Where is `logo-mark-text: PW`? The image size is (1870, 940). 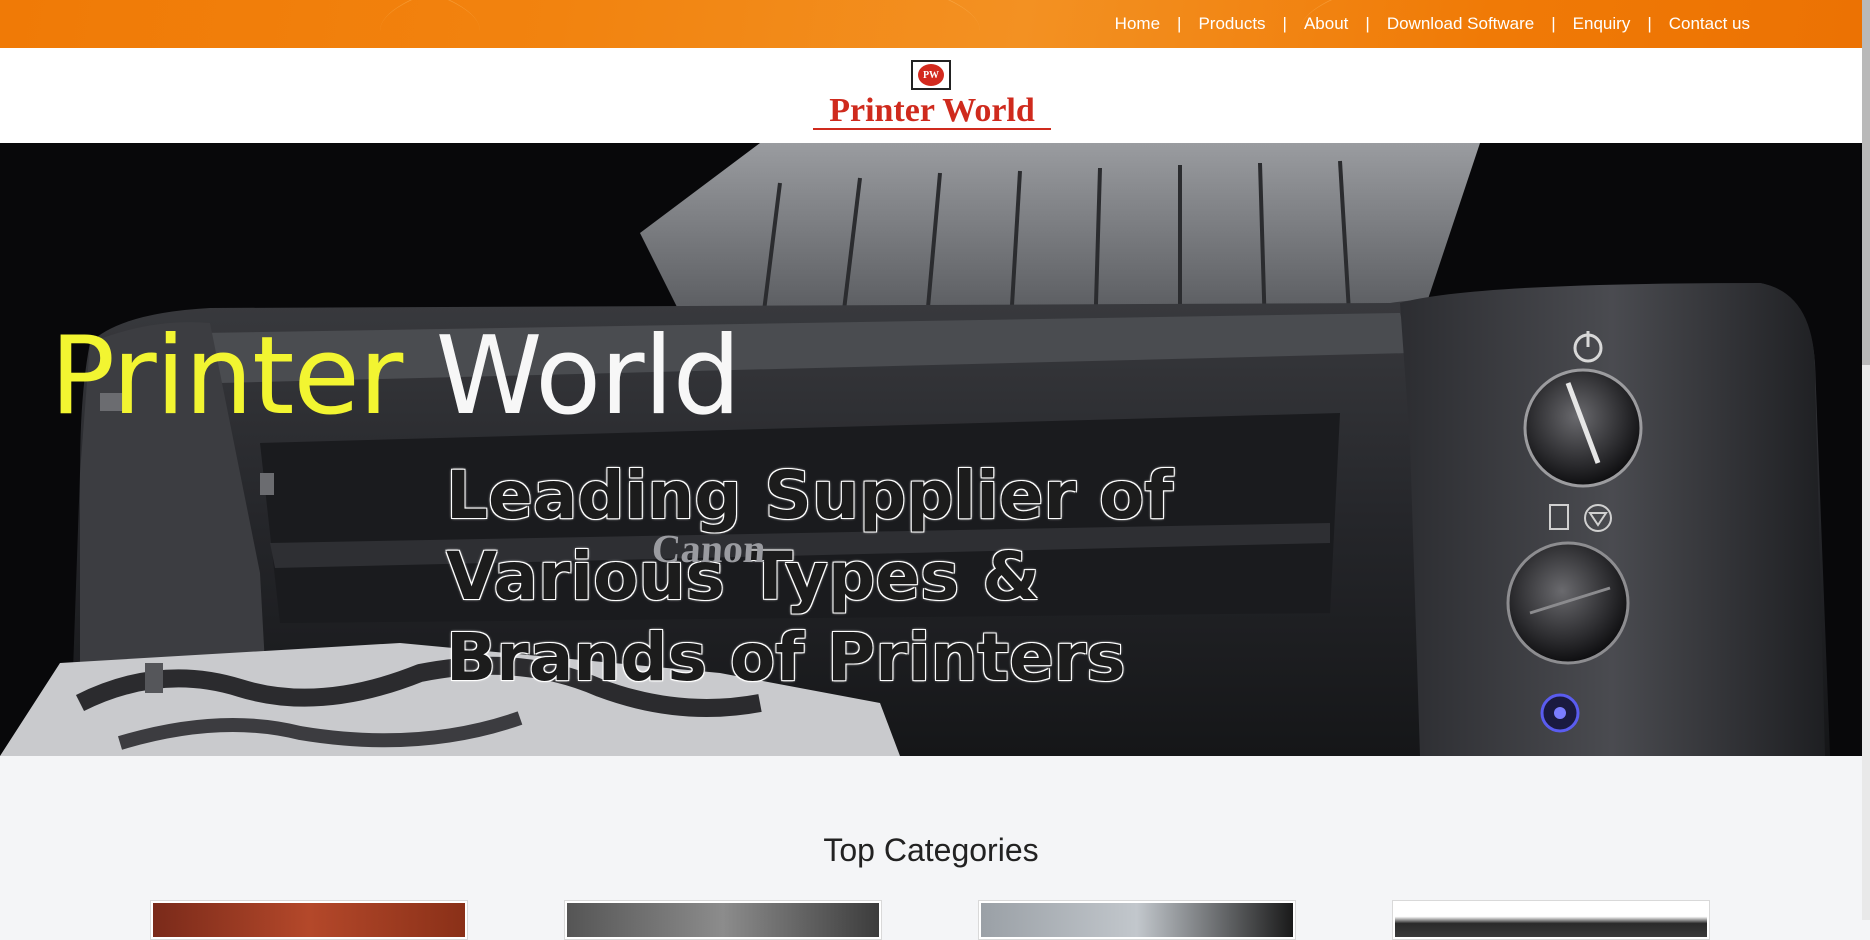 logo-mark-text: PW is located at coordinates (931, 75).